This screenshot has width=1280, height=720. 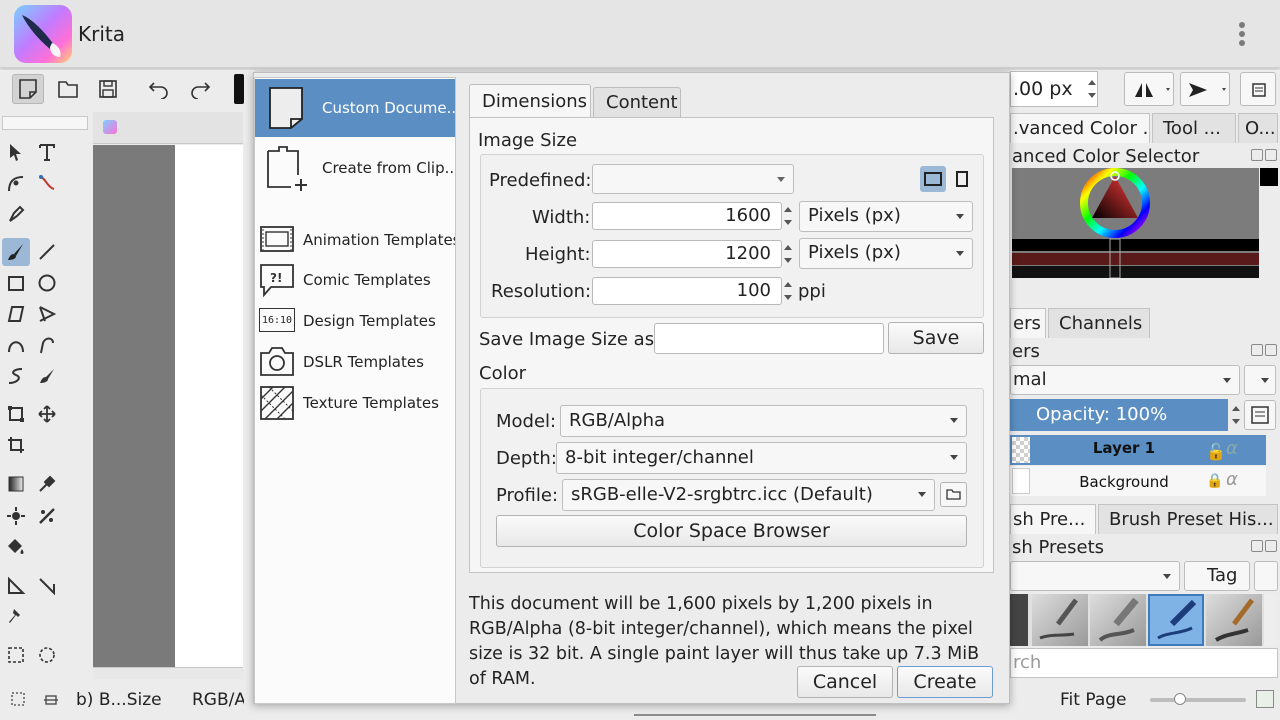 I want to click on fill-tool-icon, so click(x=16, y=547).